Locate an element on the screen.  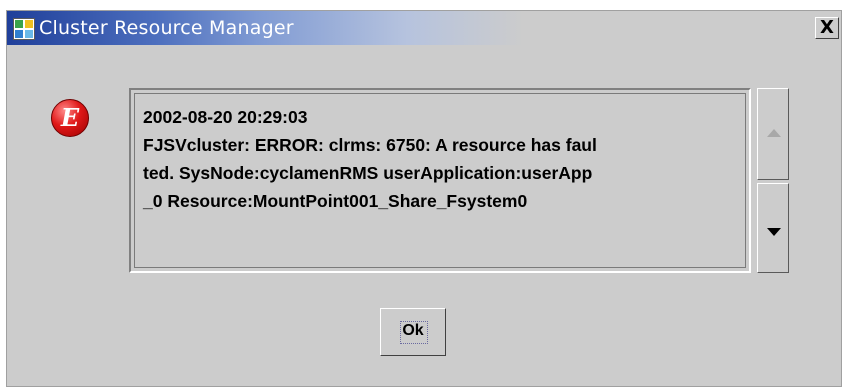
ok-button-label: Ok is located at coordinates (413, 330).